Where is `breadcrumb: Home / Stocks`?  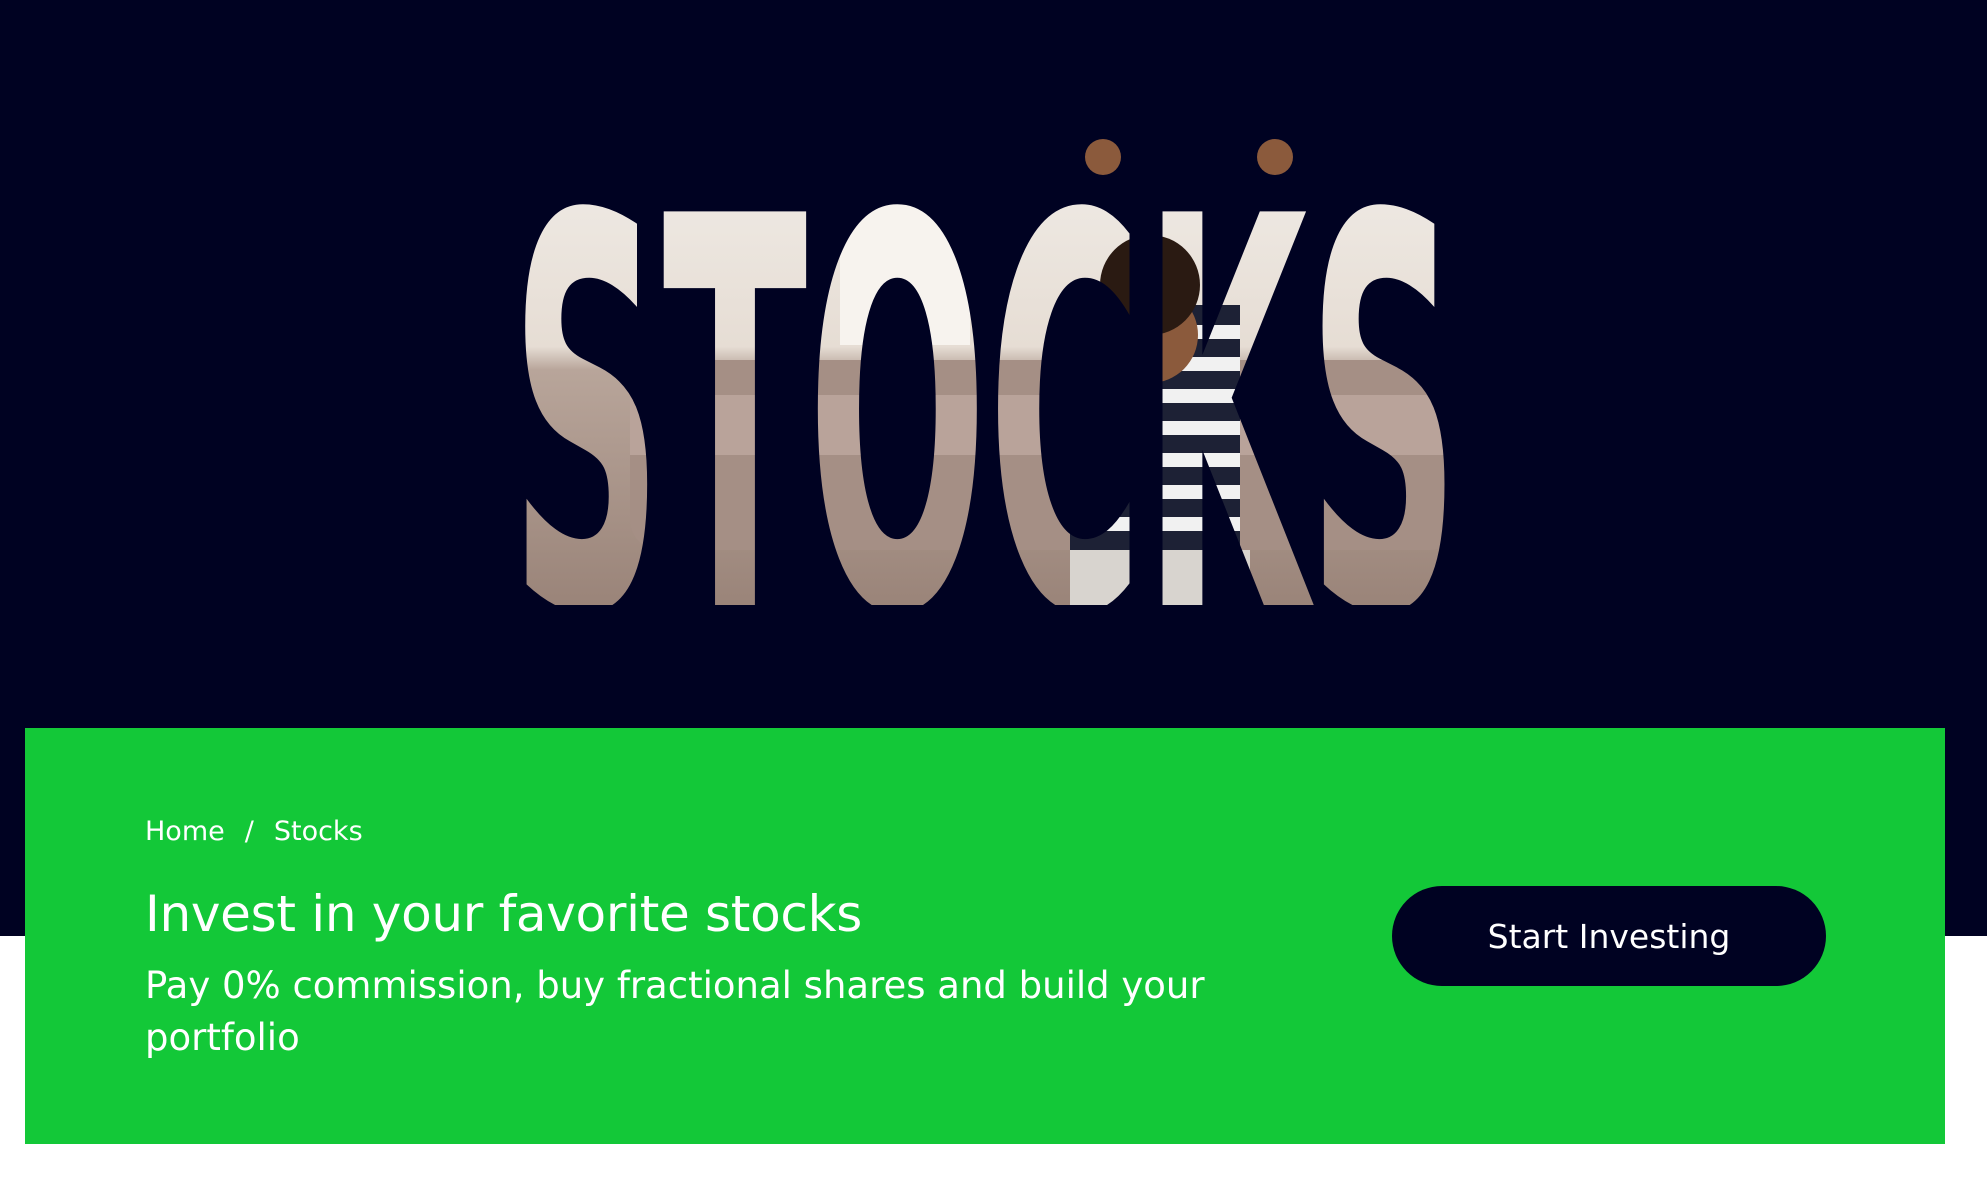
breadcrumb: Home / Stocks is located at coordinates (254, 831).